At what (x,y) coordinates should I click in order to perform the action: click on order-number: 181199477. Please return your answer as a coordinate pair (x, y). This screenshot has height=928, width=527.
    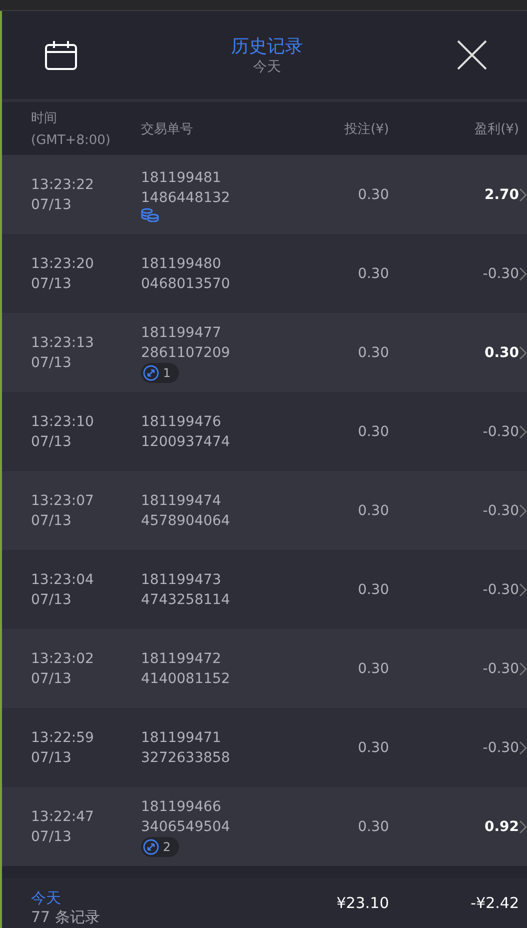
    Looking at the image, I should click on (181, 333).